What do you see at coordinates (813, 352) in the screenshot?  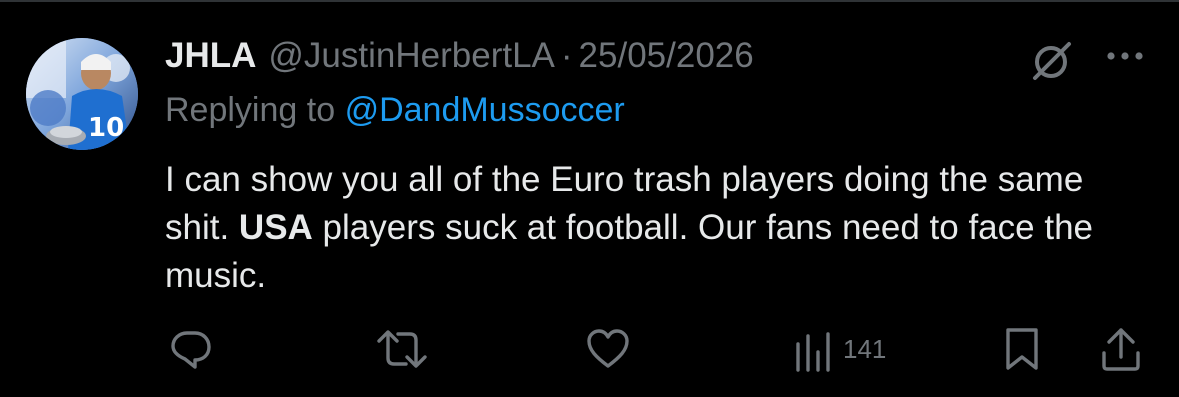 I see `views-bar-chart-icon` at bounding box center [813, 352].